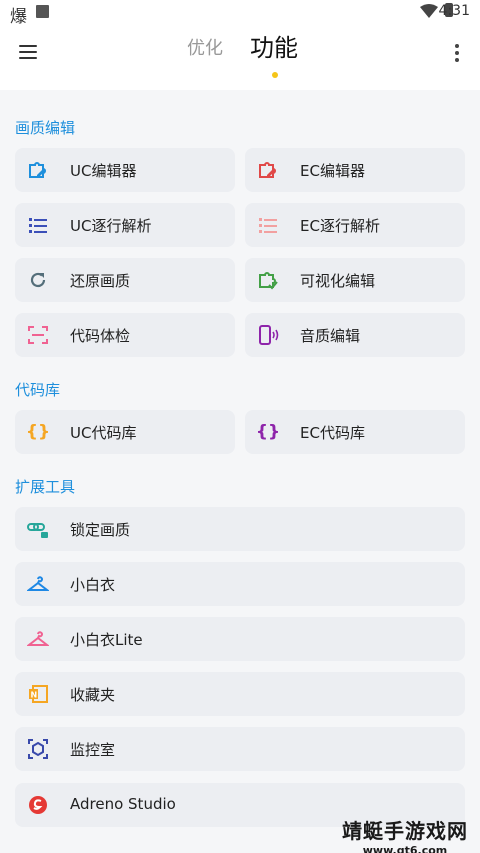 This screenshot has width=480, height=853. I want to click on uc-line-parse-button: UC逐行解析, so click(125, 225).